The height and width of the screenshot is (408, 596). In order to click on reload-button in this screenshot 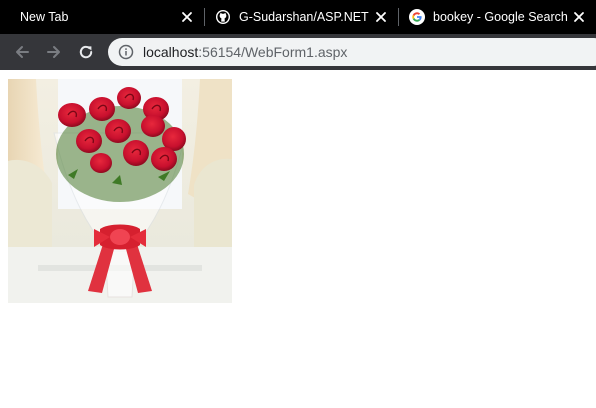, I will do `click(86, 52)`.